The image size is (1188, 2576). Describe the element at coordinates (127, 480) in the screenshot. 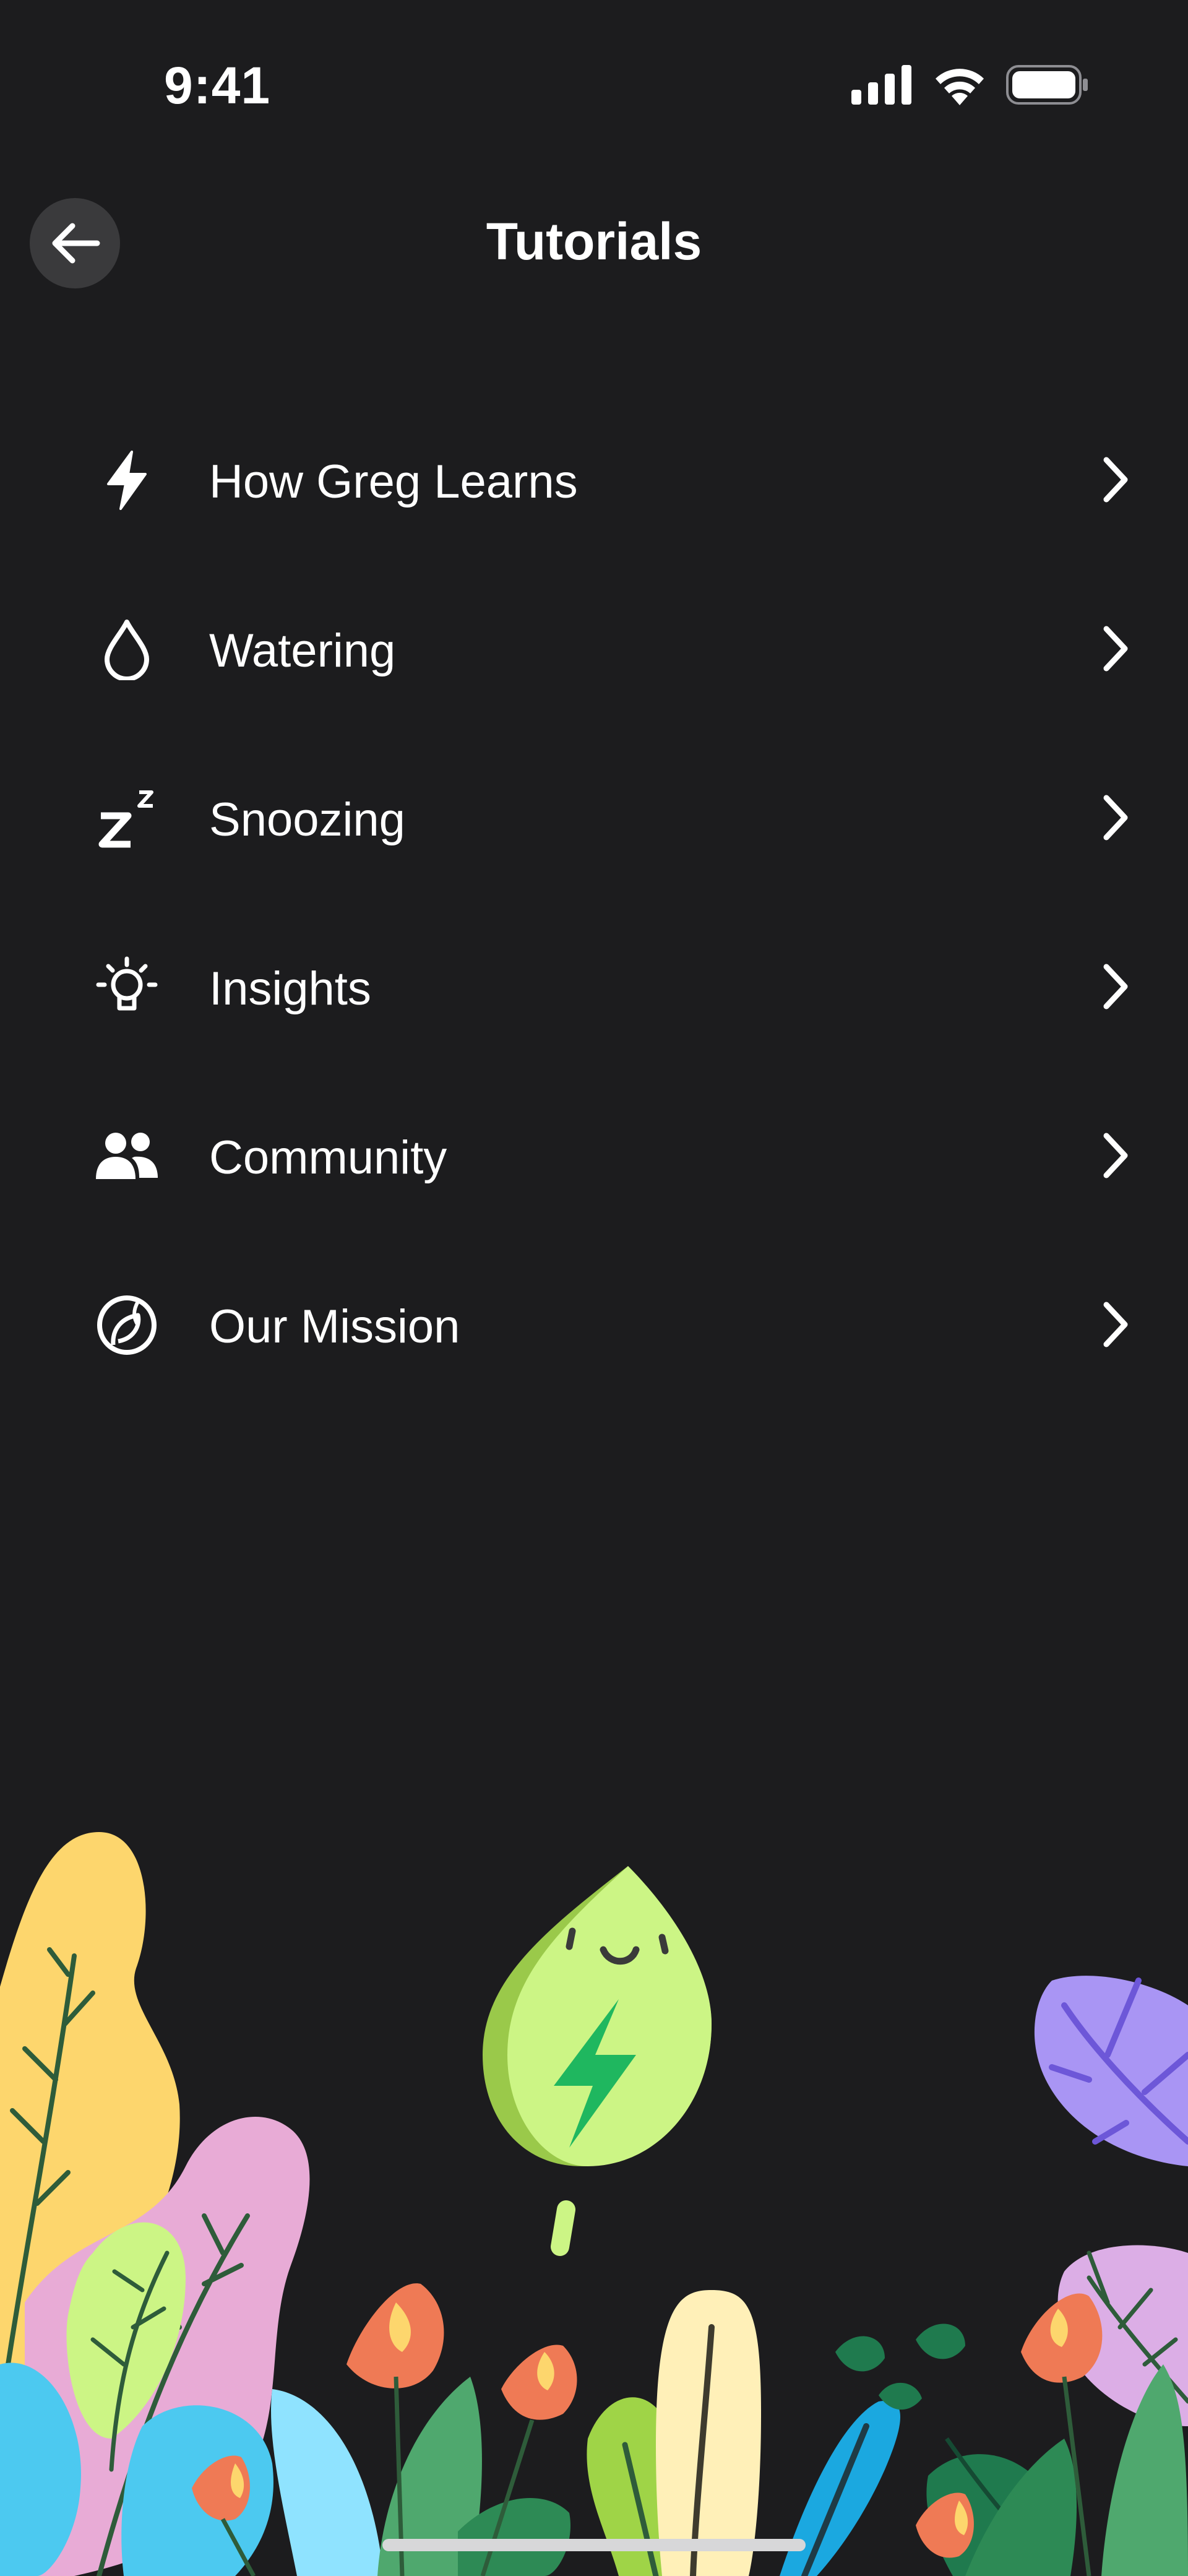

I see `bolt-icon` at that location.